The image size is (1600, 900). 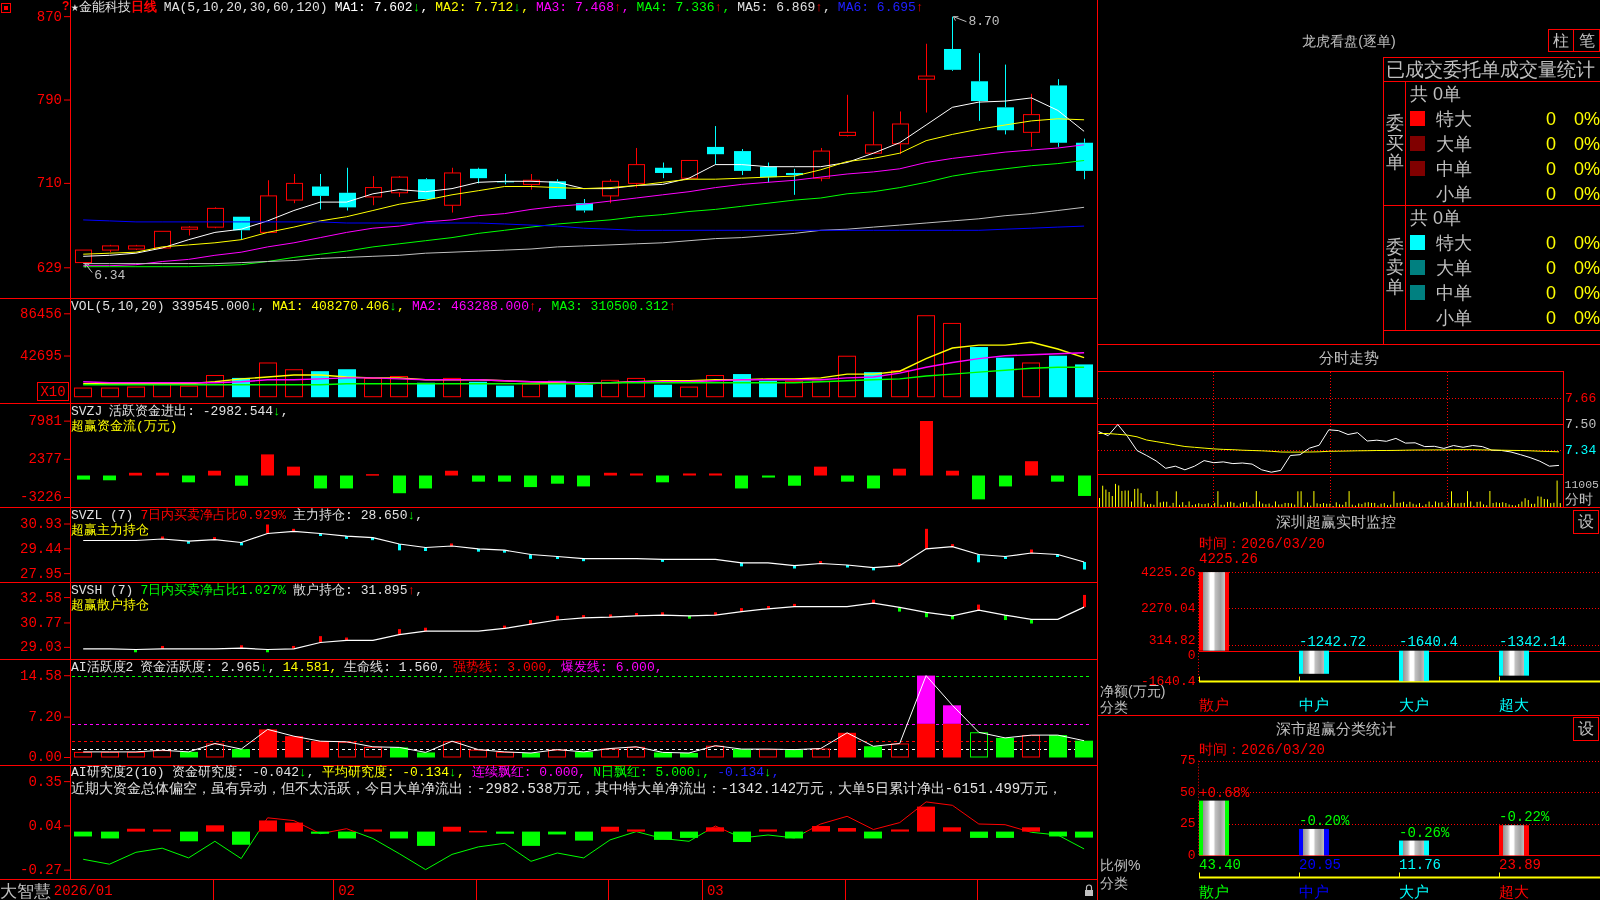 What do you see at coordinates (1168, 608) in the screenshot?
I see `axis-label: 2270.04` at bounding box center [1168, 608].